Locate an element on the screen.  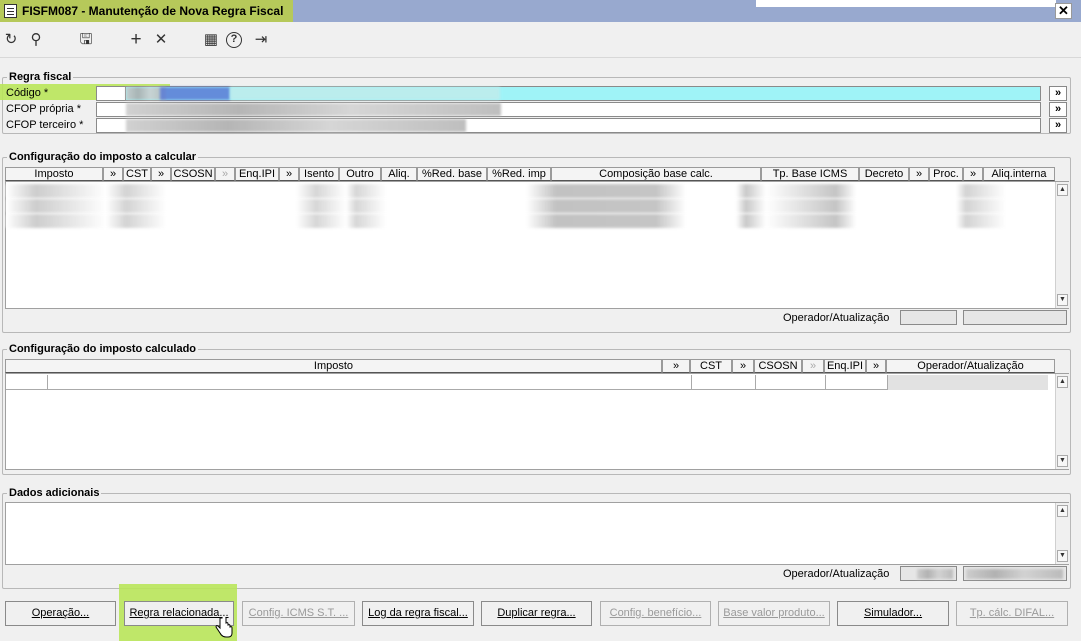
col-tp-base-icms: Tp. Base ICMS is located at coordinates (810, 174).